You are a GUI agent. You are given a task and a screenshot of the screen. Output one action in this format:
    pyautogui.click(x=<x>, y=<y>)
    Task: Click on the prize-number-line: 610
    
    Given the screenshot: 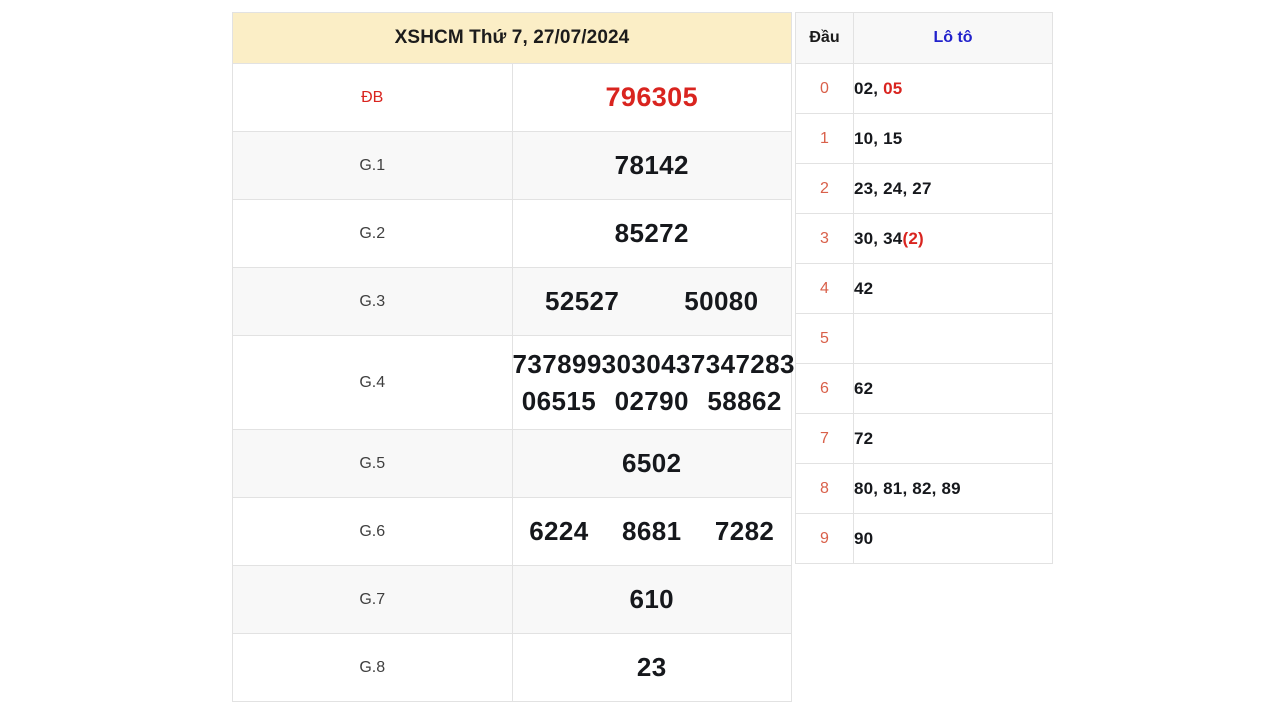 What is the action you would take?
    pyautogui.click(x=652, y=599)
    